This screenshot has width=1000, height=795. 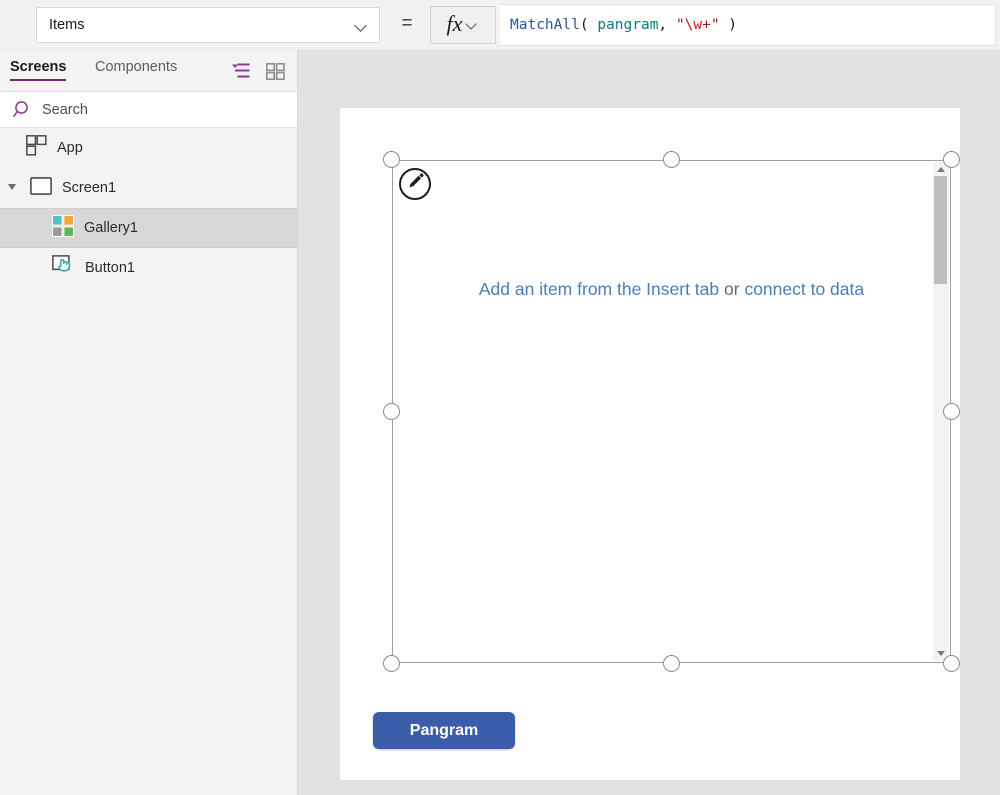 I want to click on property-selector-value: Items, so click(x=67, y=25).